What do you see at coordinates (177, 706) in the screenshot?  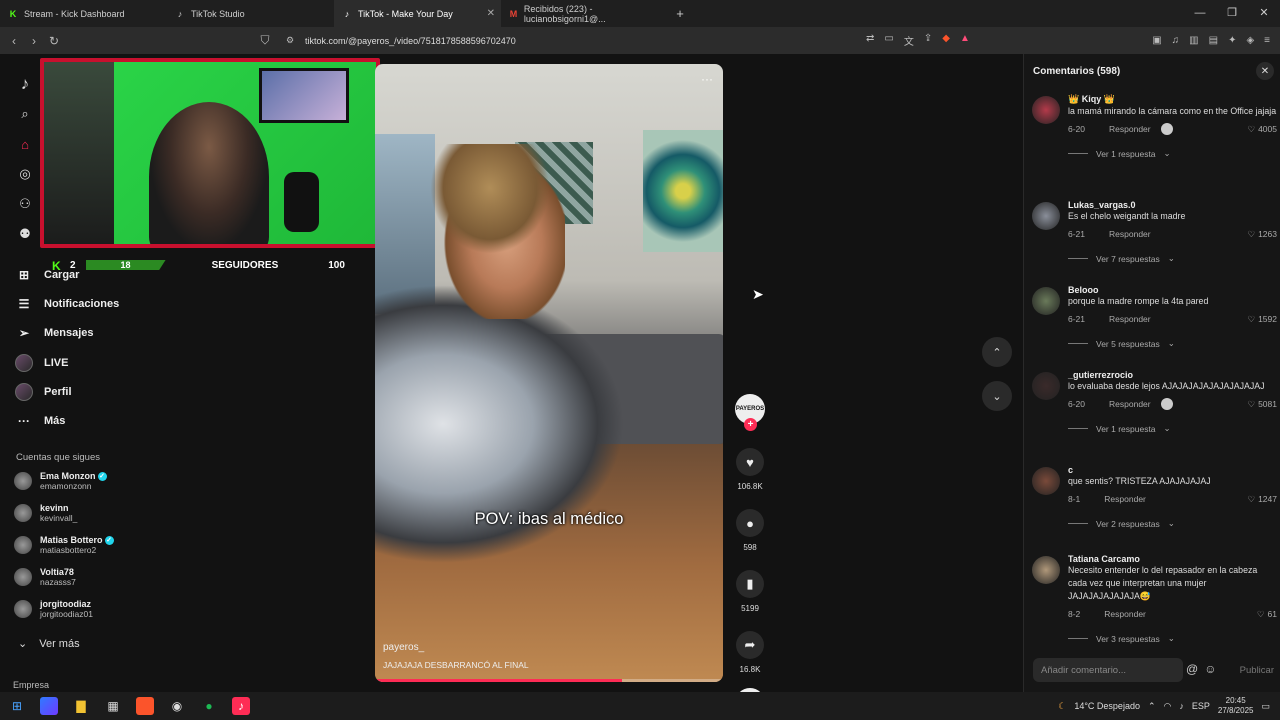 I see `obs-icon: ◉` at bounding box center [177, 706].